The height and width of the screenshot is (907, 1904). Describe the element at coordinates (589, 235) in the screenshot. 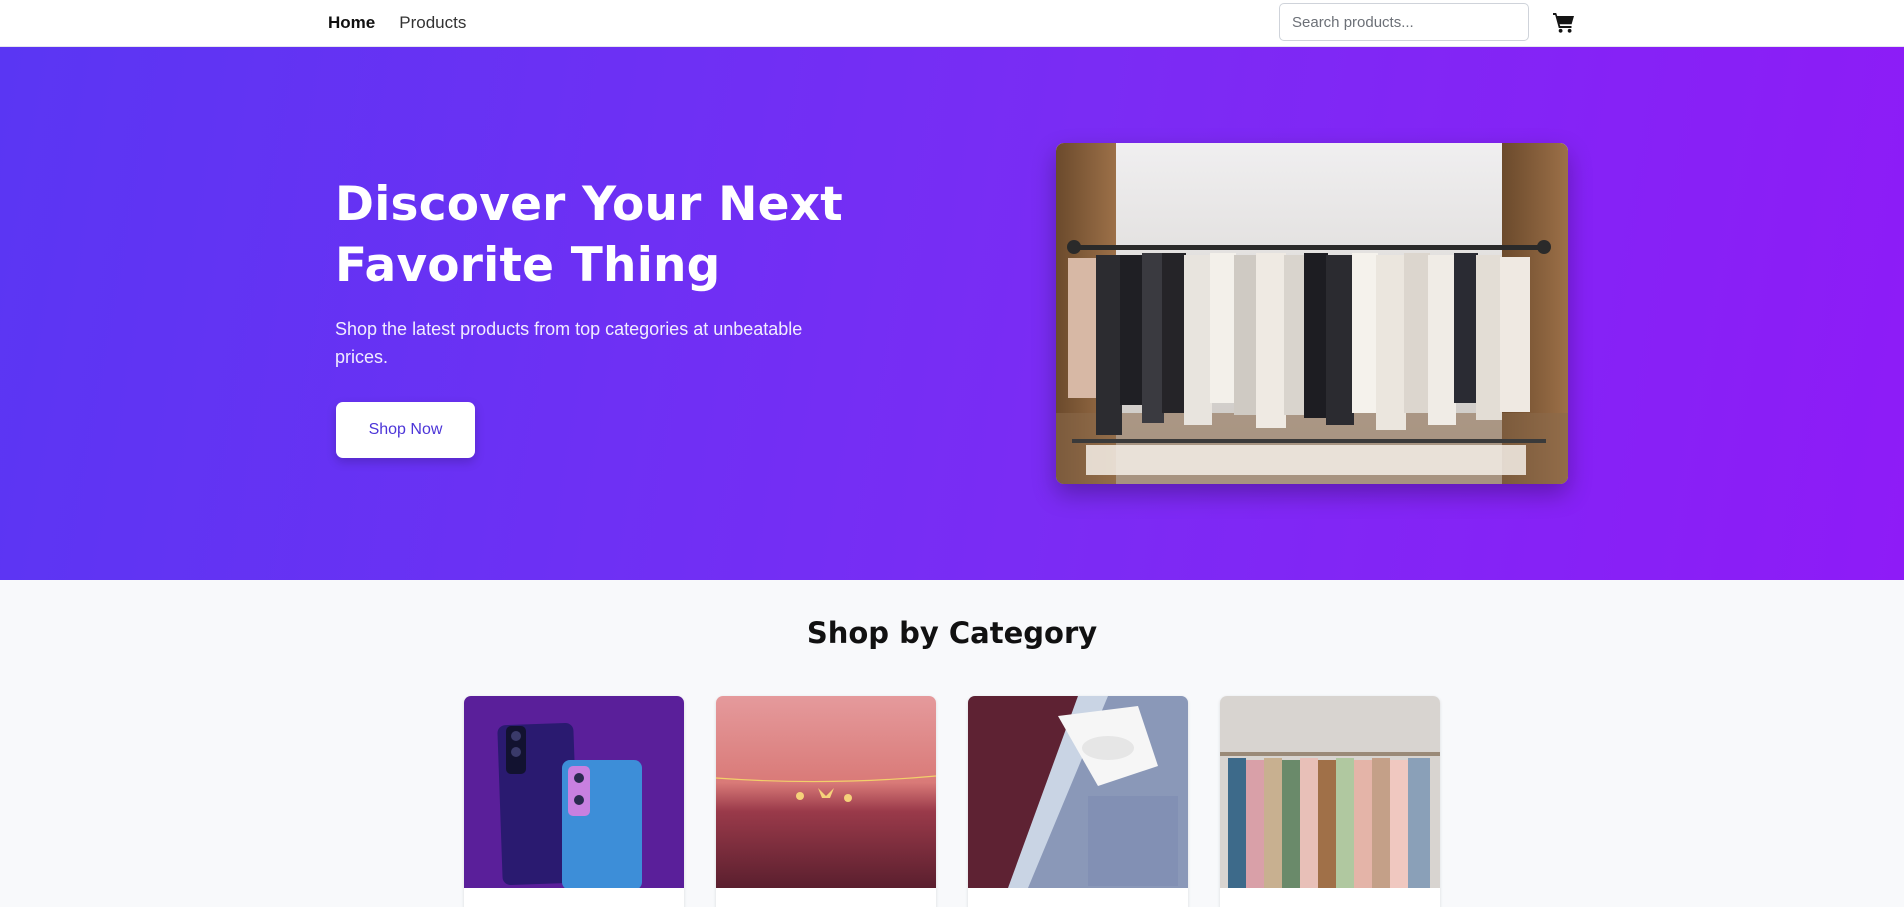

I see `hero-title: Discover Your Next Favorite Thing` at that location.